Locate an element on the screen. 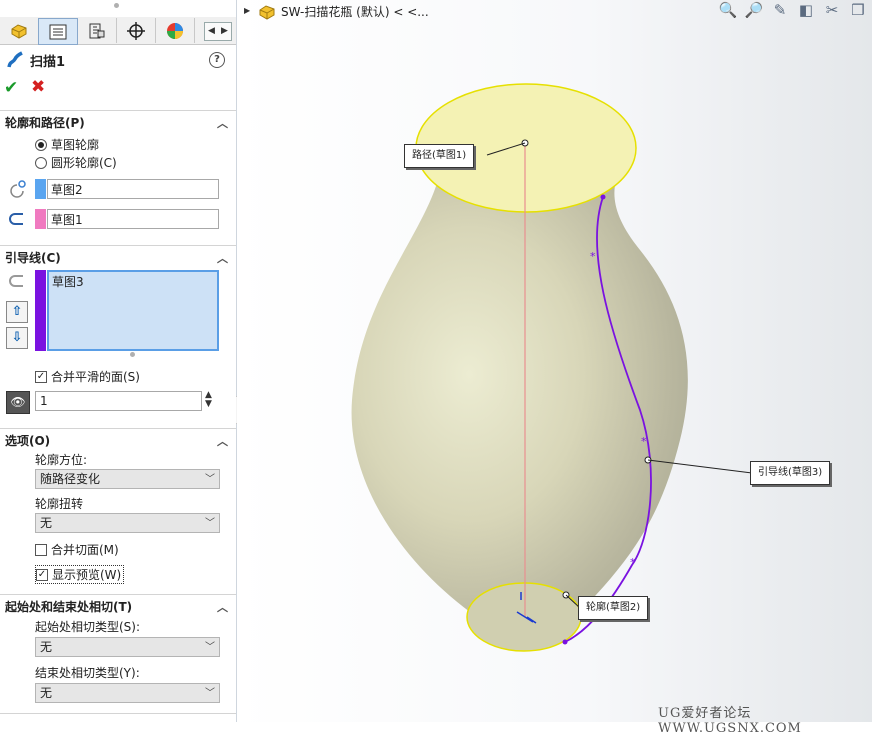 Image resolution: width=872 pixels, height=736 pixels. guide-list-item: 草图3 is located at coordinates (133, 281).